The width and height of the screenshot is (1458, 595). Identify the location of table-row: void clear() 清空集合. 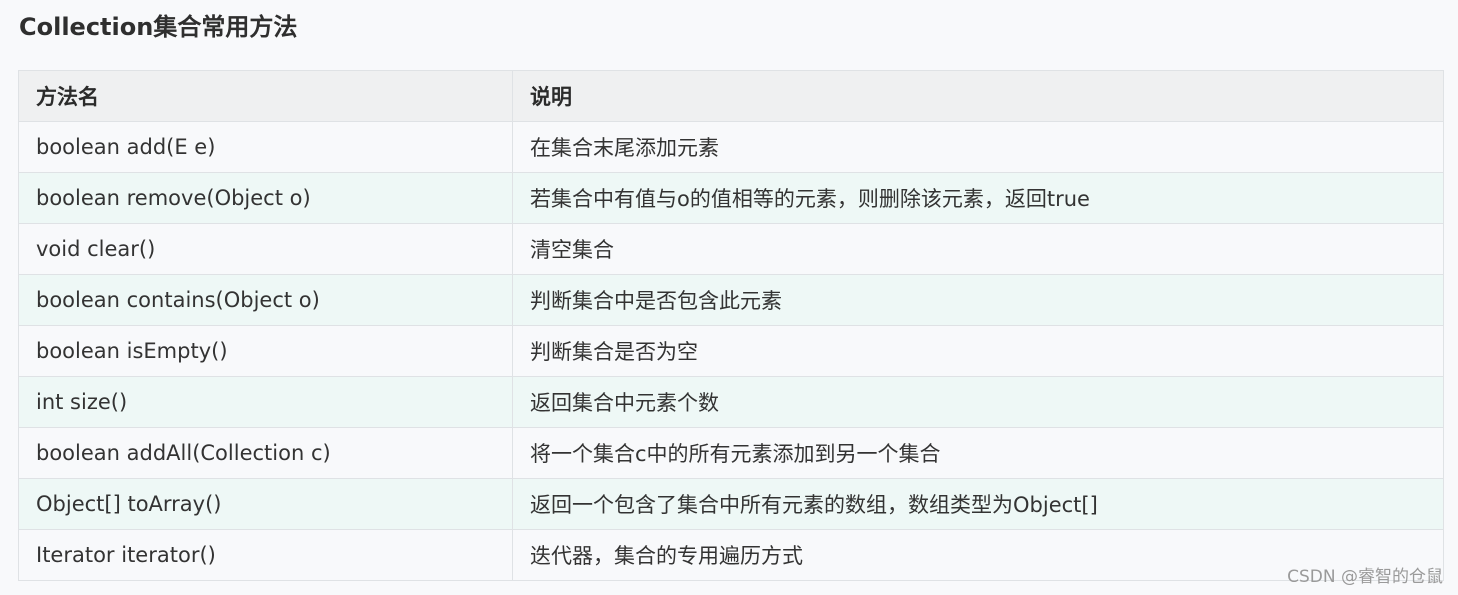
(731, 249).